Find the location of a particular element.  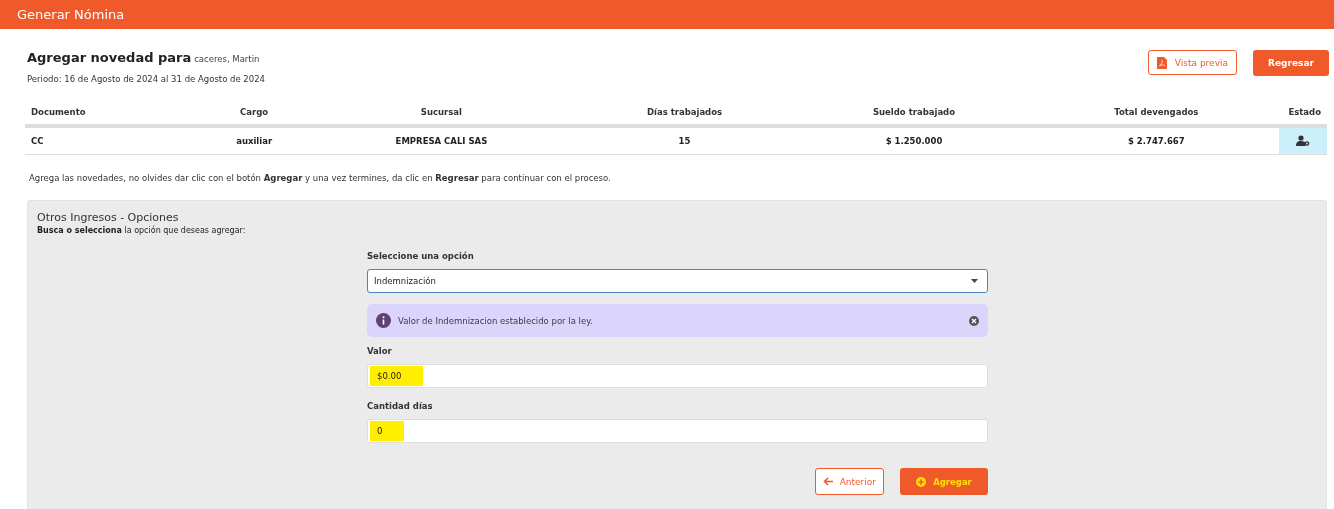

caret-icon is located at coordinates (974, 281).